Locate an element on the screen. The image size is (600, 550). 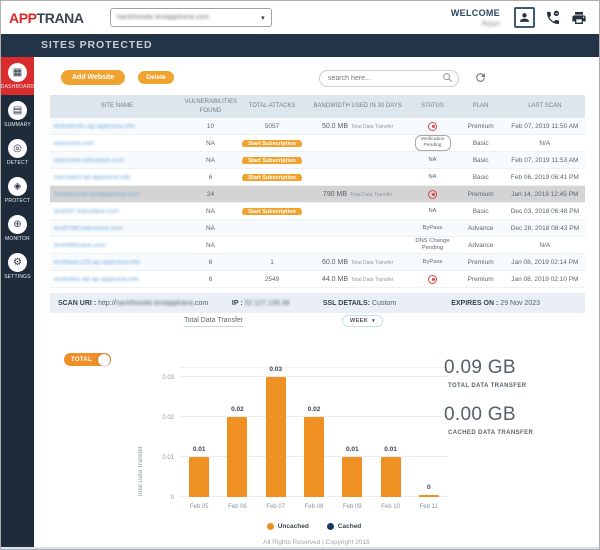
x-tick-label: Feb 05 is located at coordinates (199, 507).